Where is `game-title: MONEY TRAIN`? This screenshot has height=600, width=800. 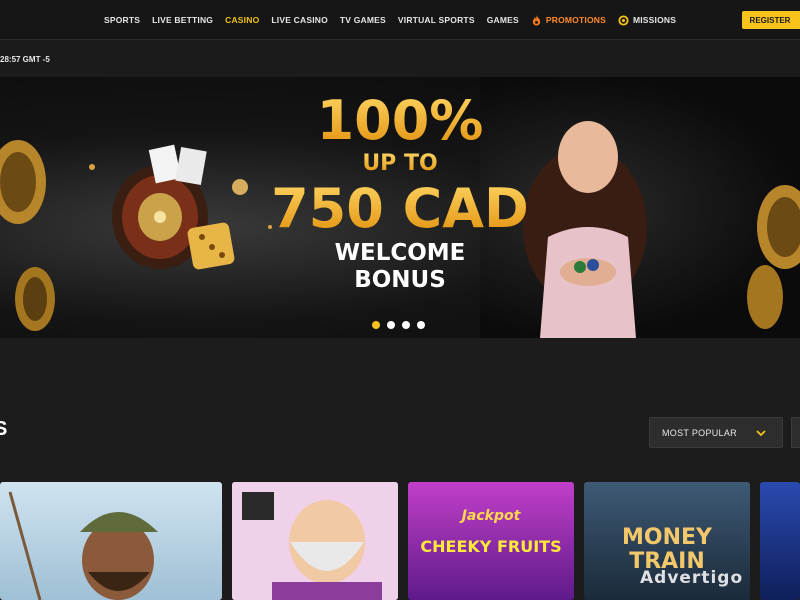 game-title: MONEY TRAIN is located at coordinates (667, 549).